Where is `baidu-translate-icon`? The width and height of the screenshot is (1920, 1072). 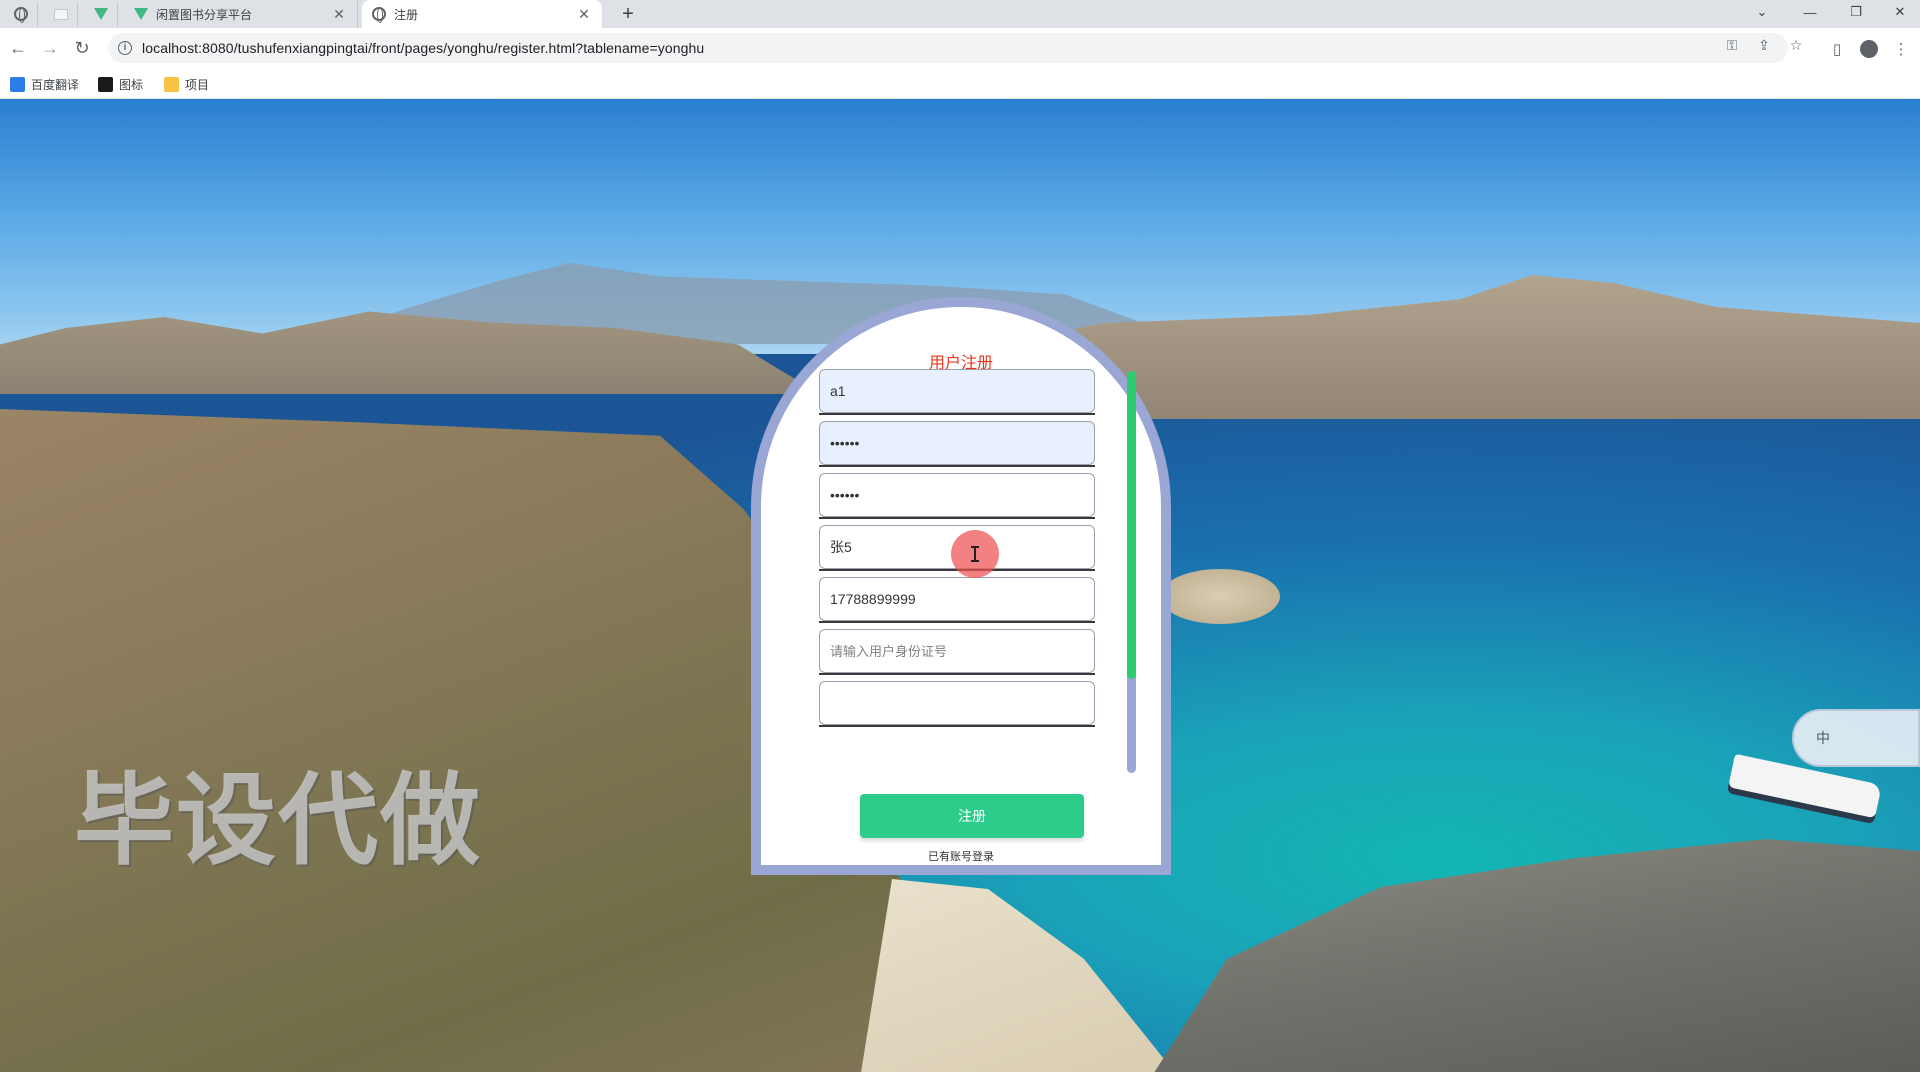
baidu-translate-icon is located at coordinates (17, 84).